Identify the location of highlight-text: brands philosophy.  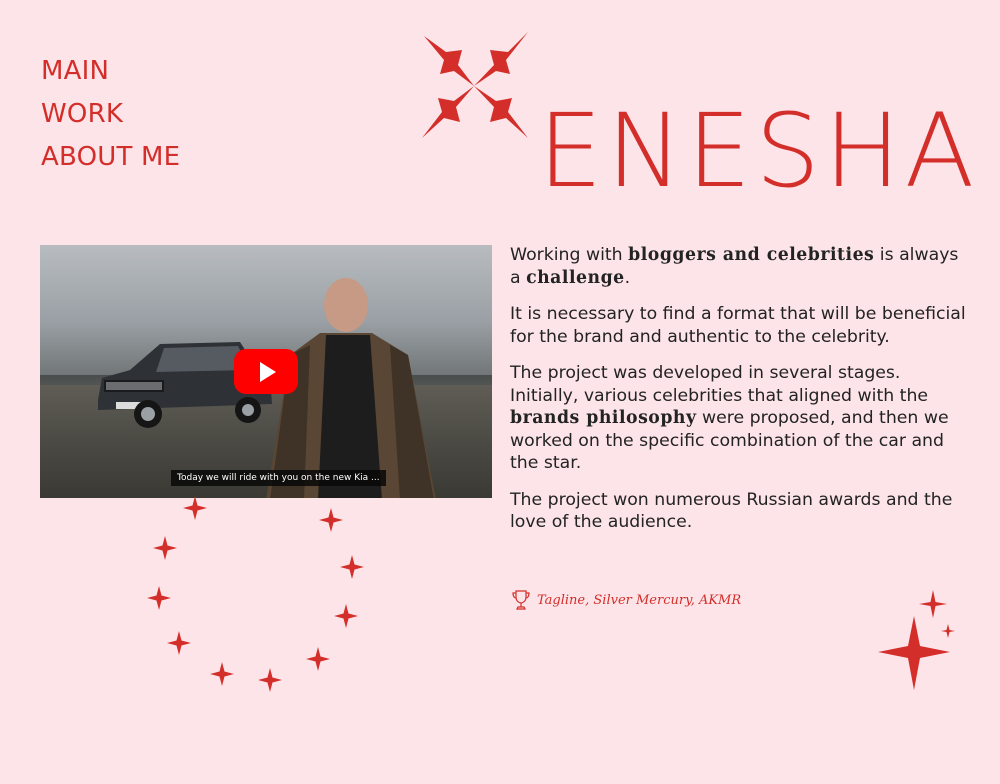
(603, 418).